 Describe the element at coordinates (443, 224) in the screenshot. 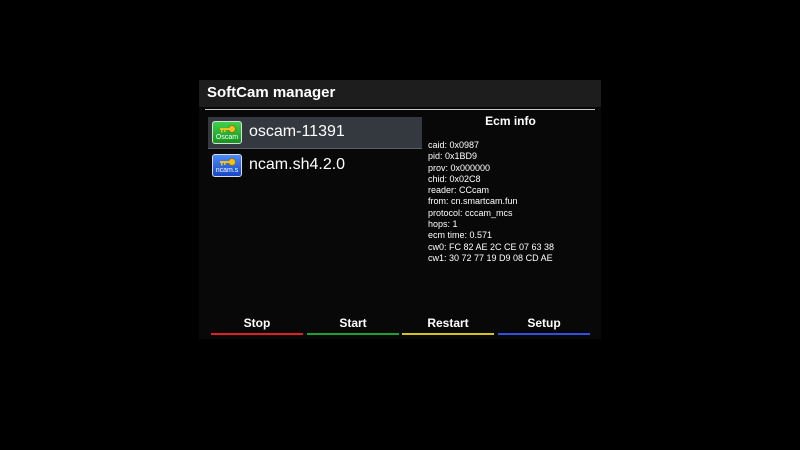

I see `ecm-hops: hops: 1` at that location.